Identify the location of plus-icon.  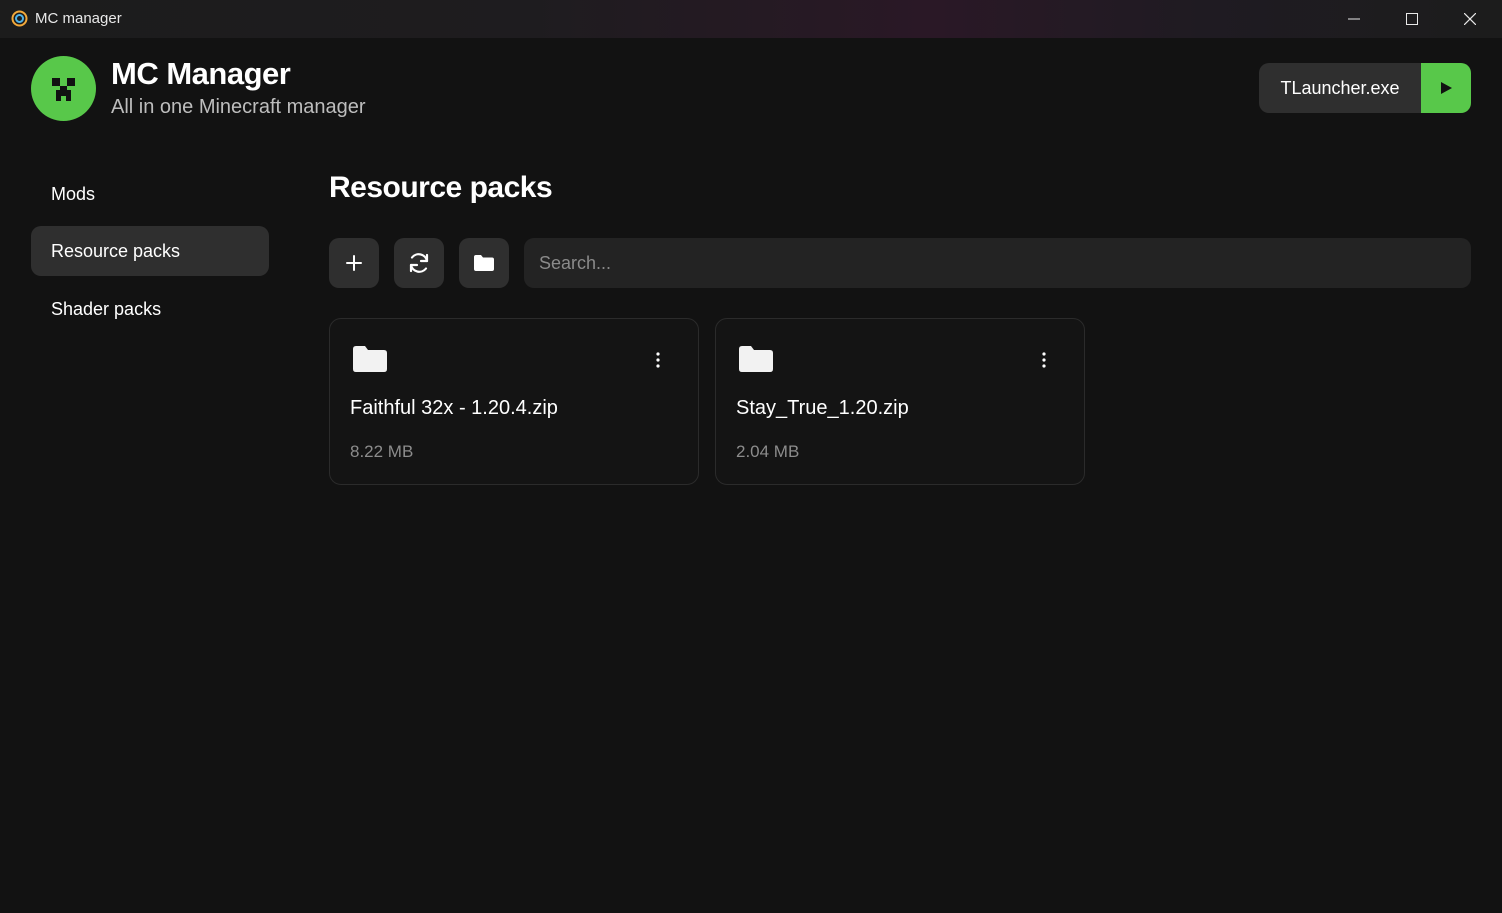
(354, 263).